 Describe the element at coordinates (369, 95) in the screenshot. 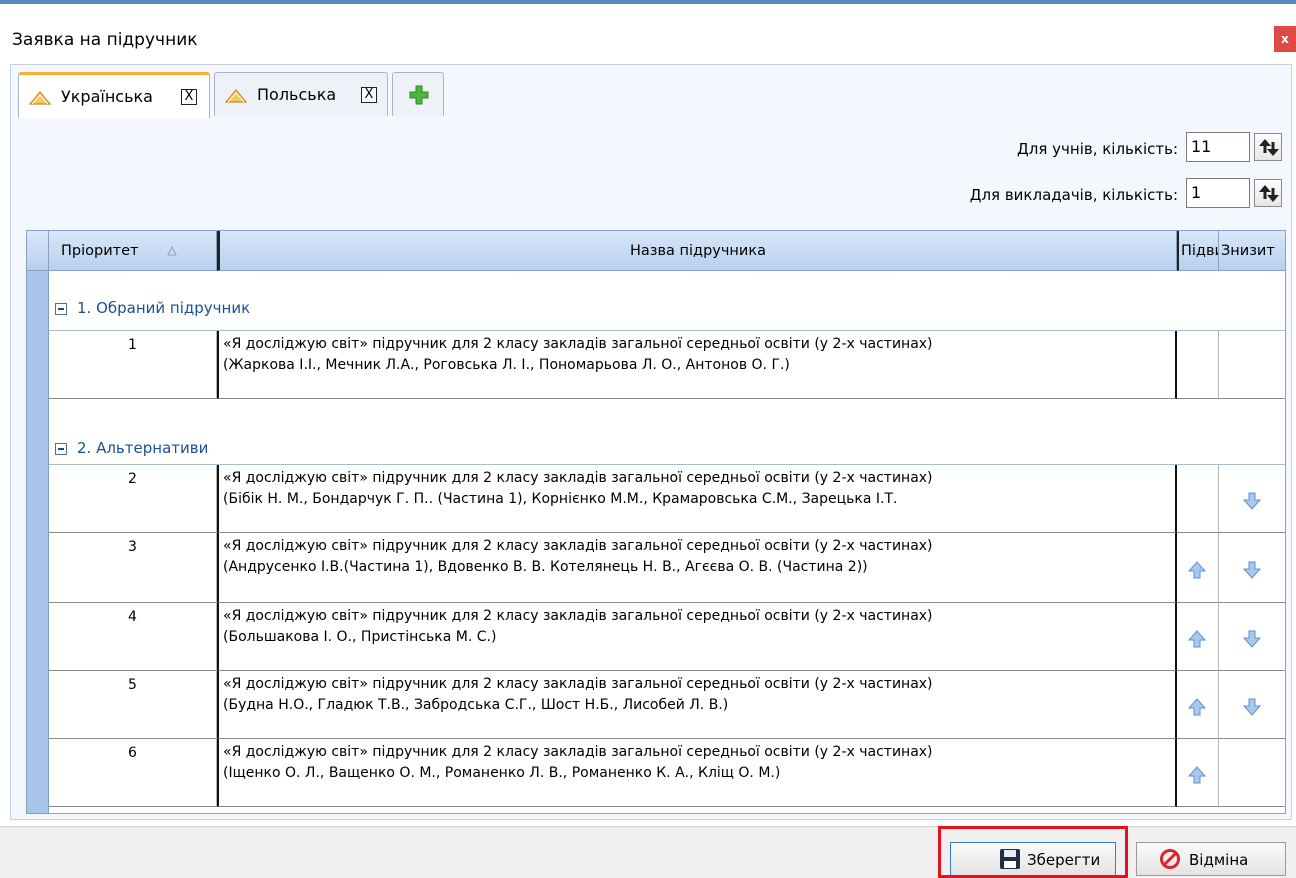

I see `tab-polish-close-button: X` at that location.